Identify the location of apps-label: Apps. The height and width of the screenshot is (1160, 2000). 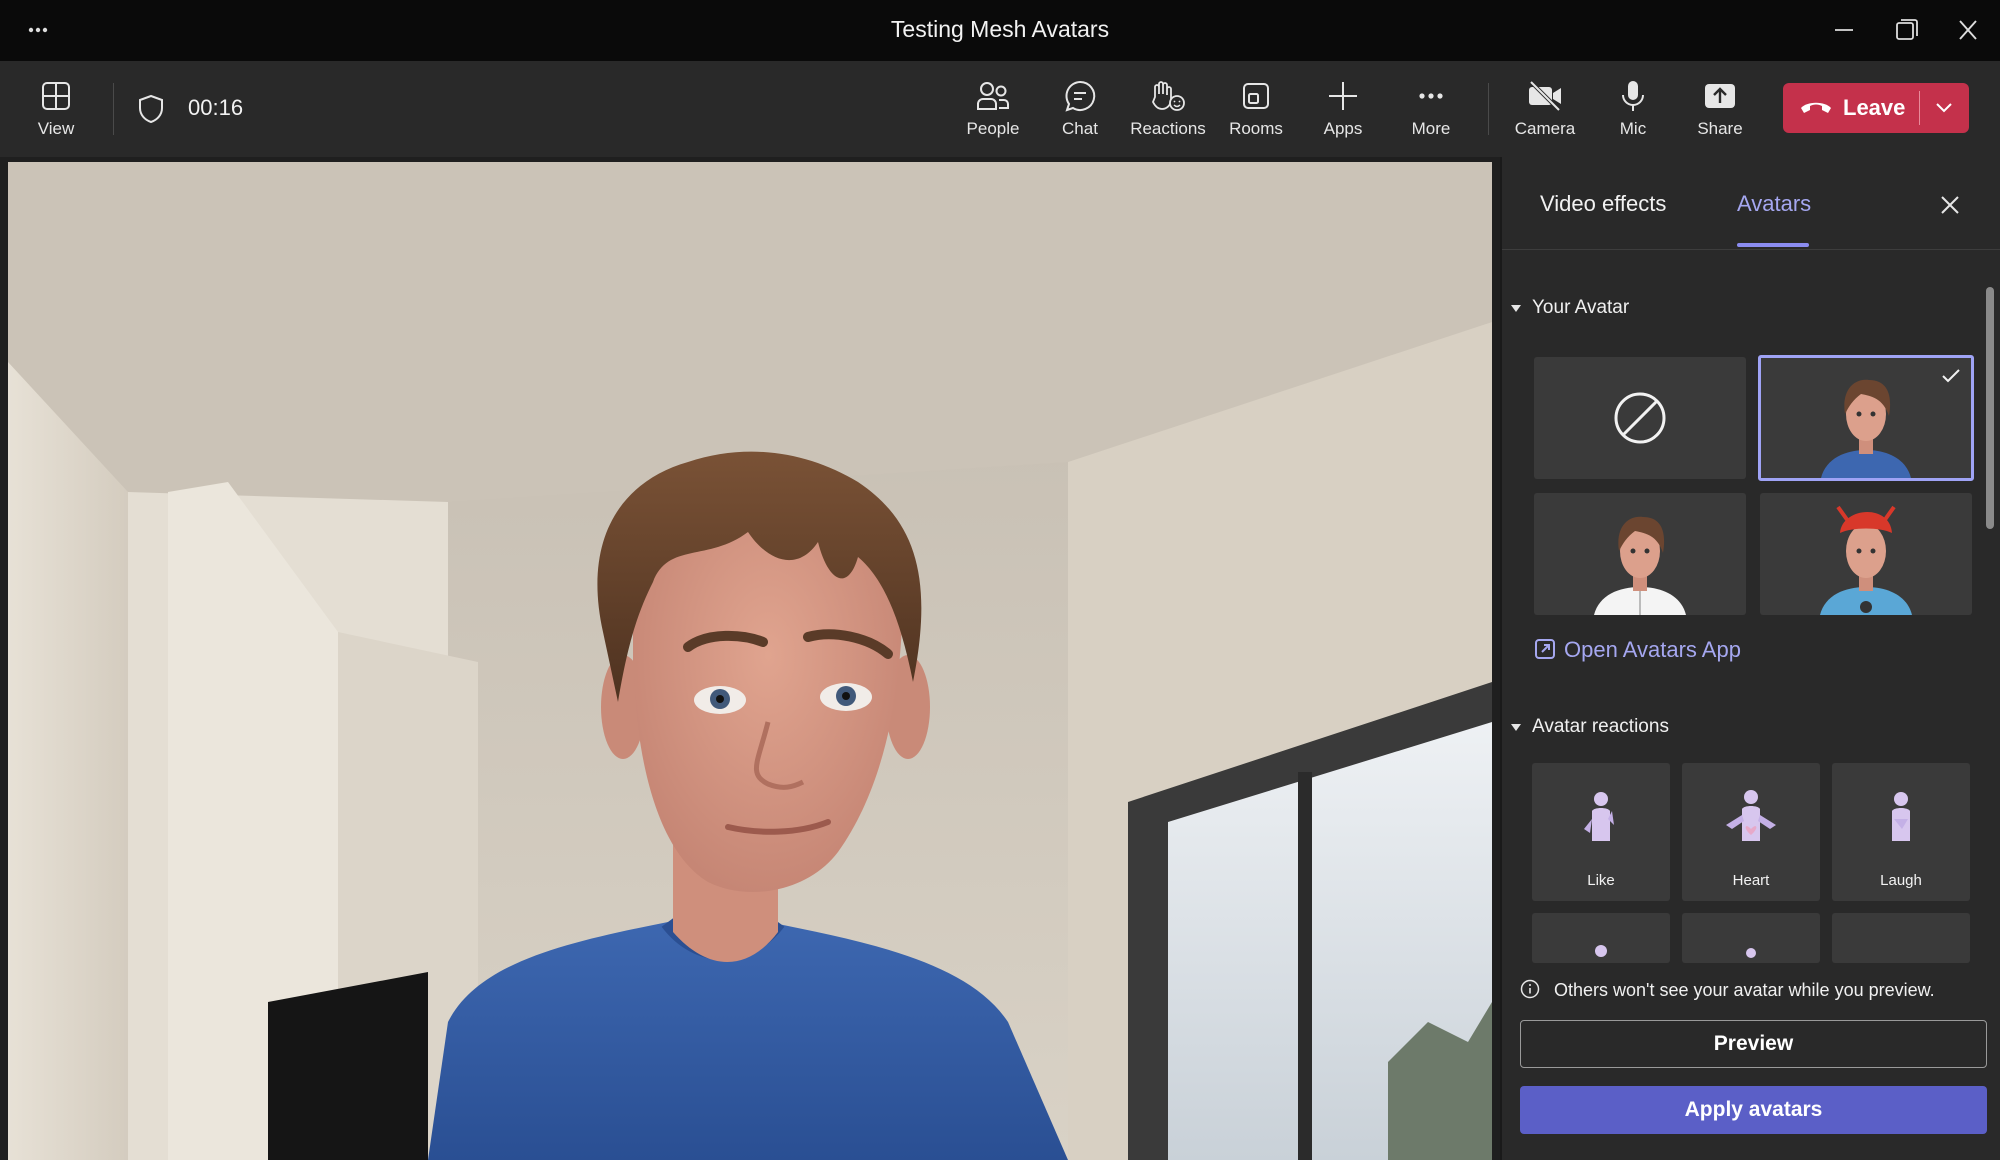
(1343, 128).